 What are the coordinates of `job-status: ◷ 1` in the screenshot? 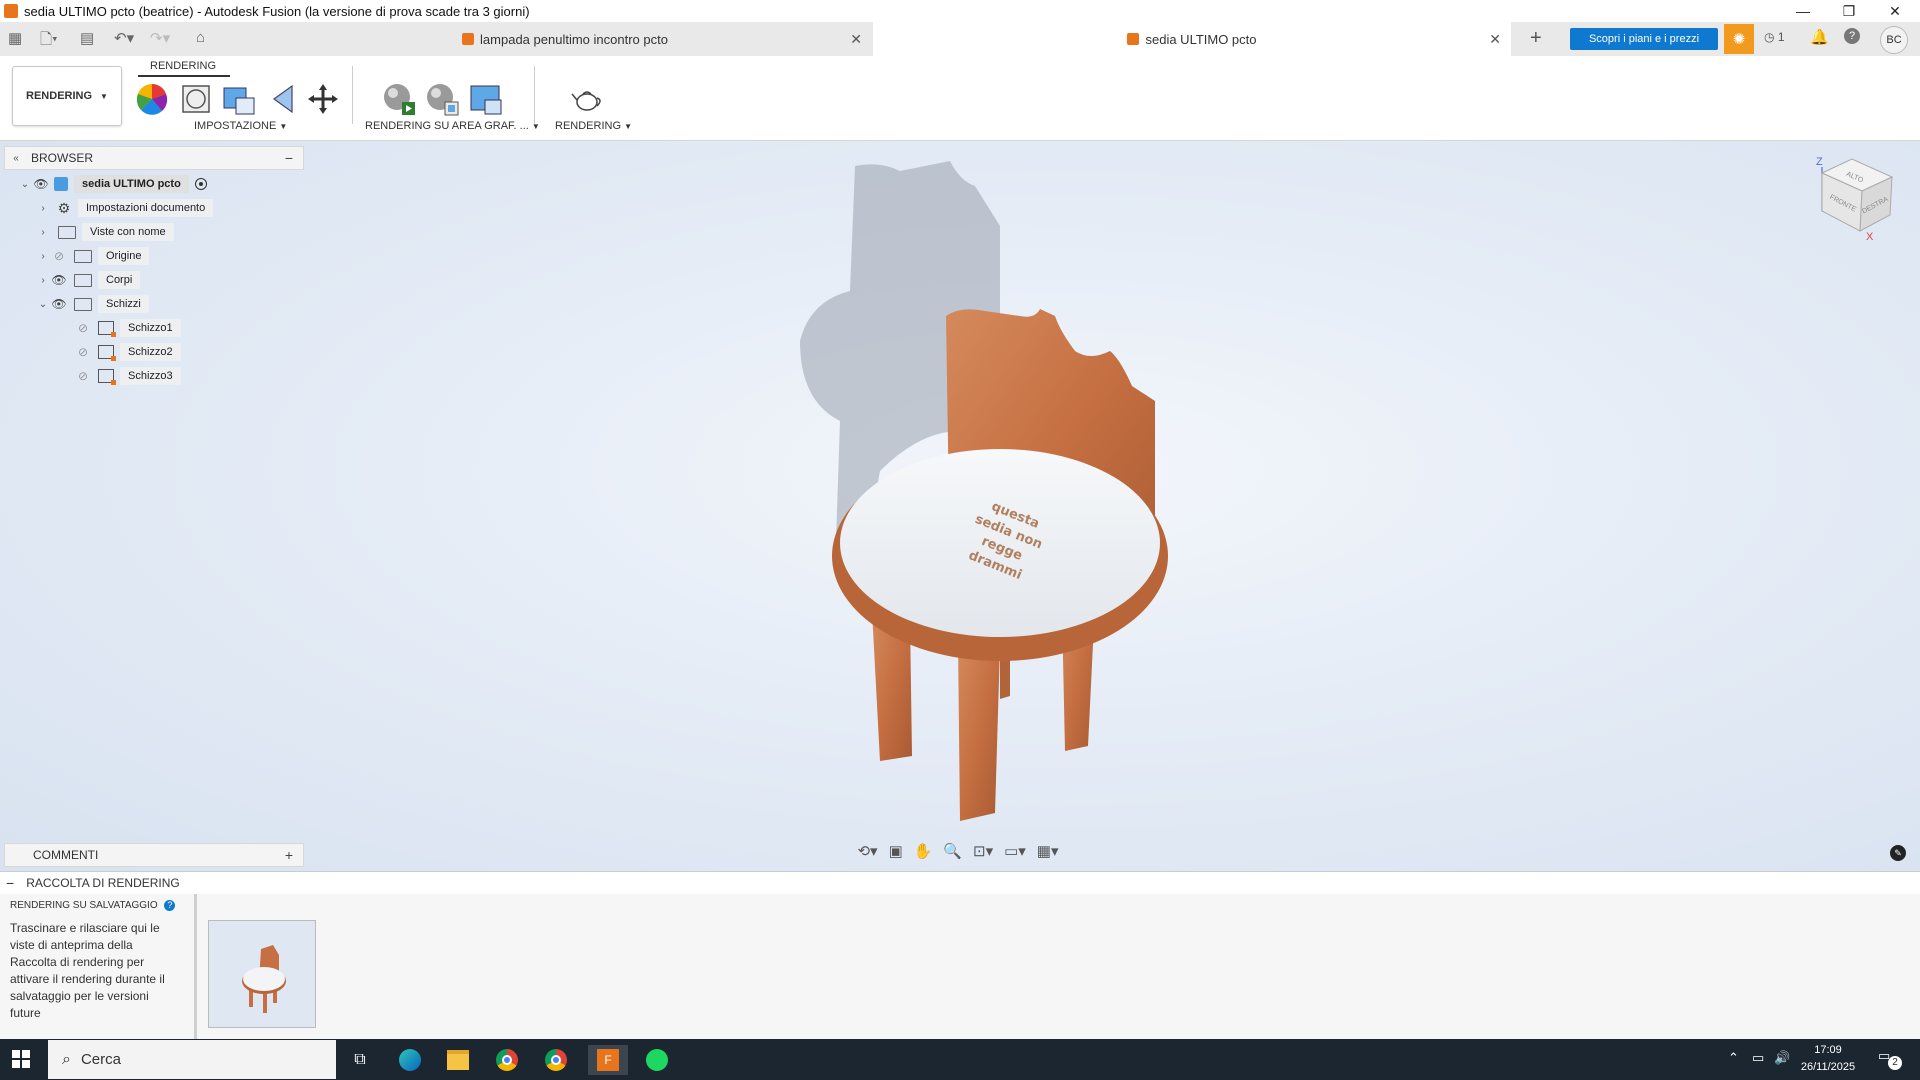 It's located at (1774, 37).